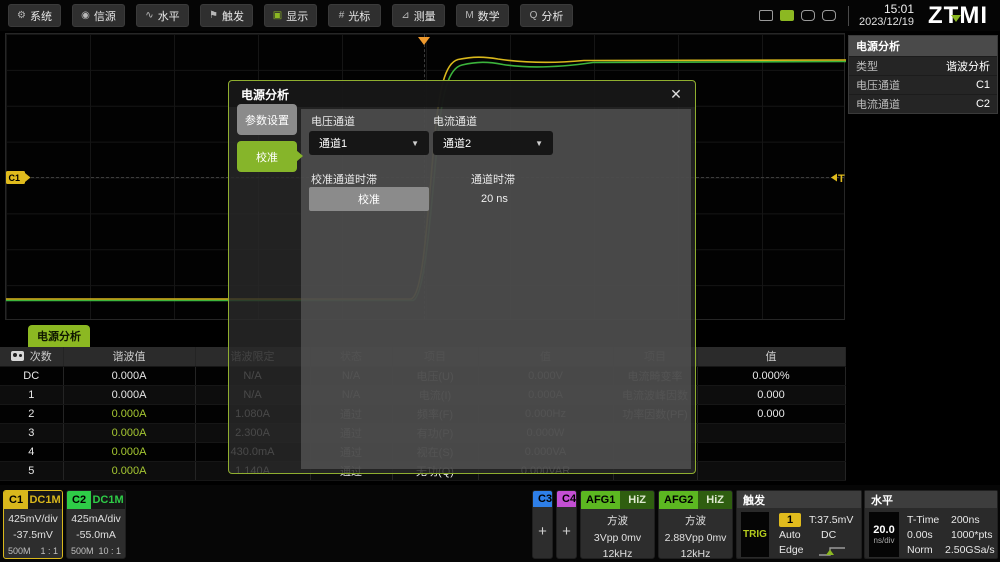 This screenshot has height=562, width=1000. Describe the element at coordinates (831, 520) in the screenshot. I see `trigger-level-value: T:37.5mV` at that location.